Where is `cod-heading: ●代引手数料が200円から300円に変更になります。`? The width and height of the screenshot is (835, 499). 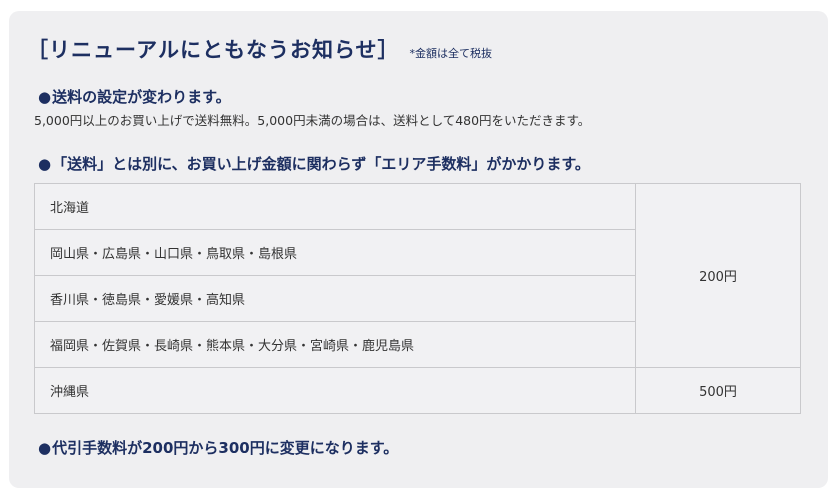 cod-heading: ●代引手数料が200円から300円に変更になります。 is located at coordinates (218, 447).